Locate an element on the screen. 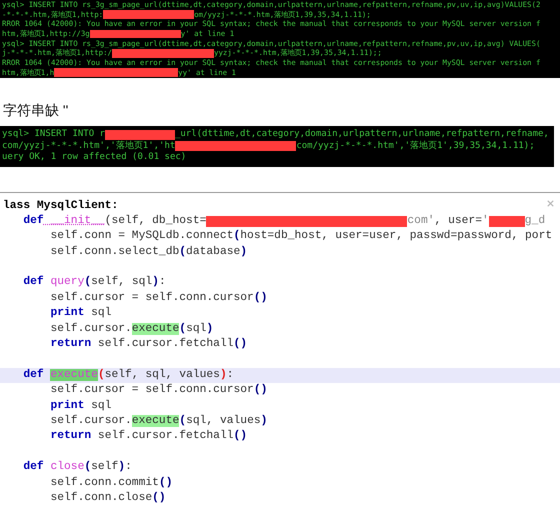 The height and width of the screenshot is (524, 560). terminal-line: uery OK, 1 row affected (0.01 sec) is located at coordinates (94, 158).